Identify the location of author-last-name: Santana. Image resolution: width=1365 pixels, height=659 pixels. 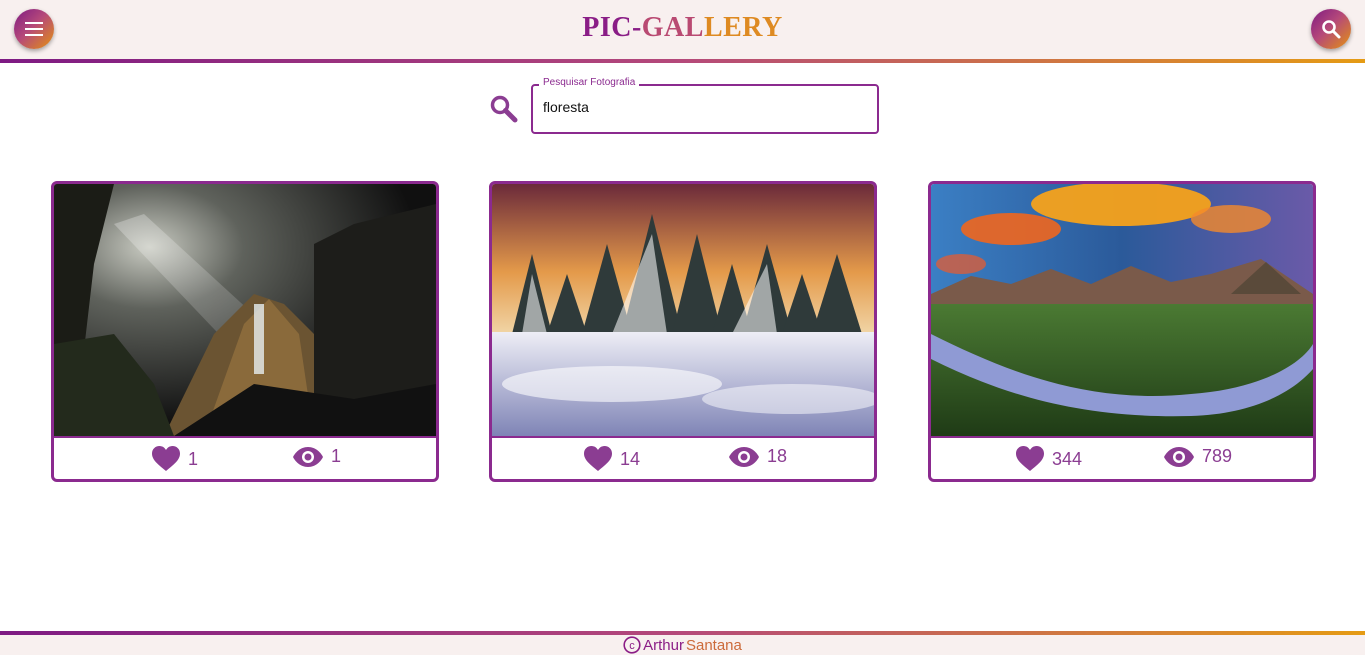
(713, 645).